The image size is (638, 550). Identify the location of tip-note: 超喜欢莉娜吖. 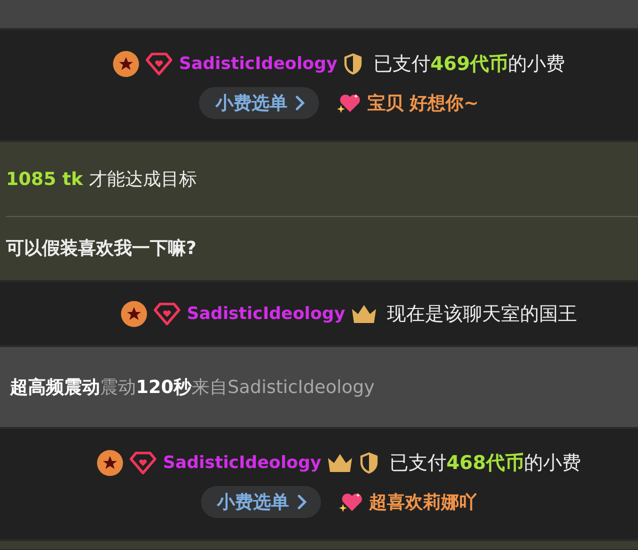
(423, 502).